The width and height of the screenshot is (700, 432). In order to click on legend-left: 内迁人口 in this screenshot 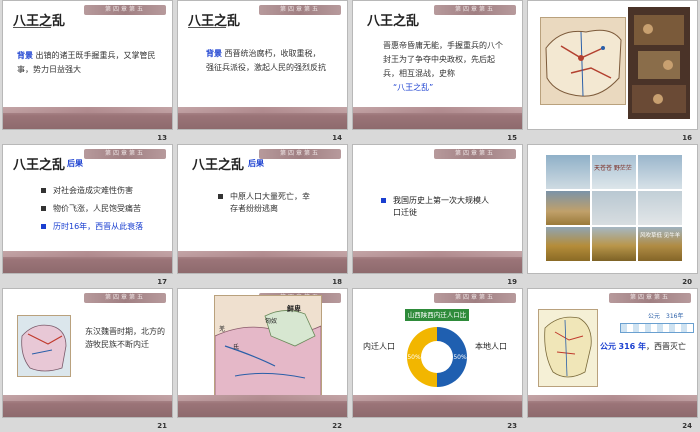, I will do `click(379, 346)`.